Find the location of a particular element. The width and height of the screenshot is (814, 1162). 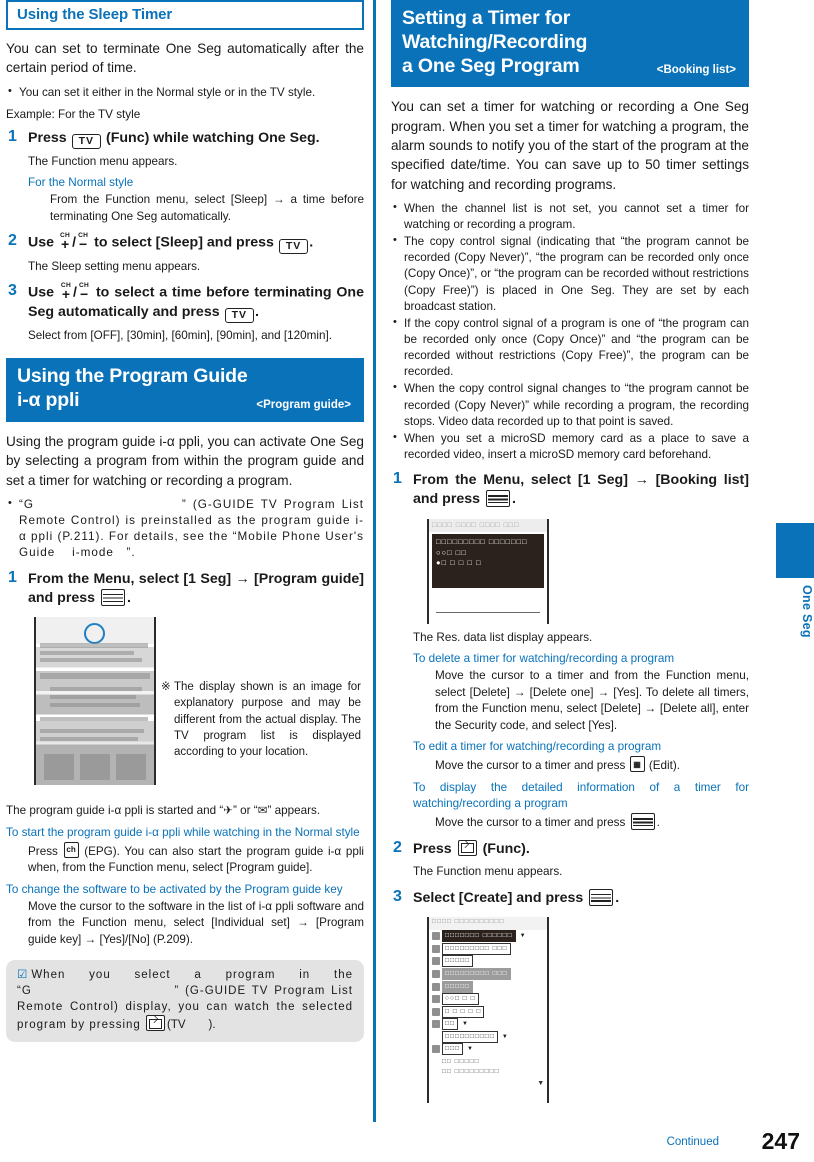

divider-line is located at coordinates (488, 612).